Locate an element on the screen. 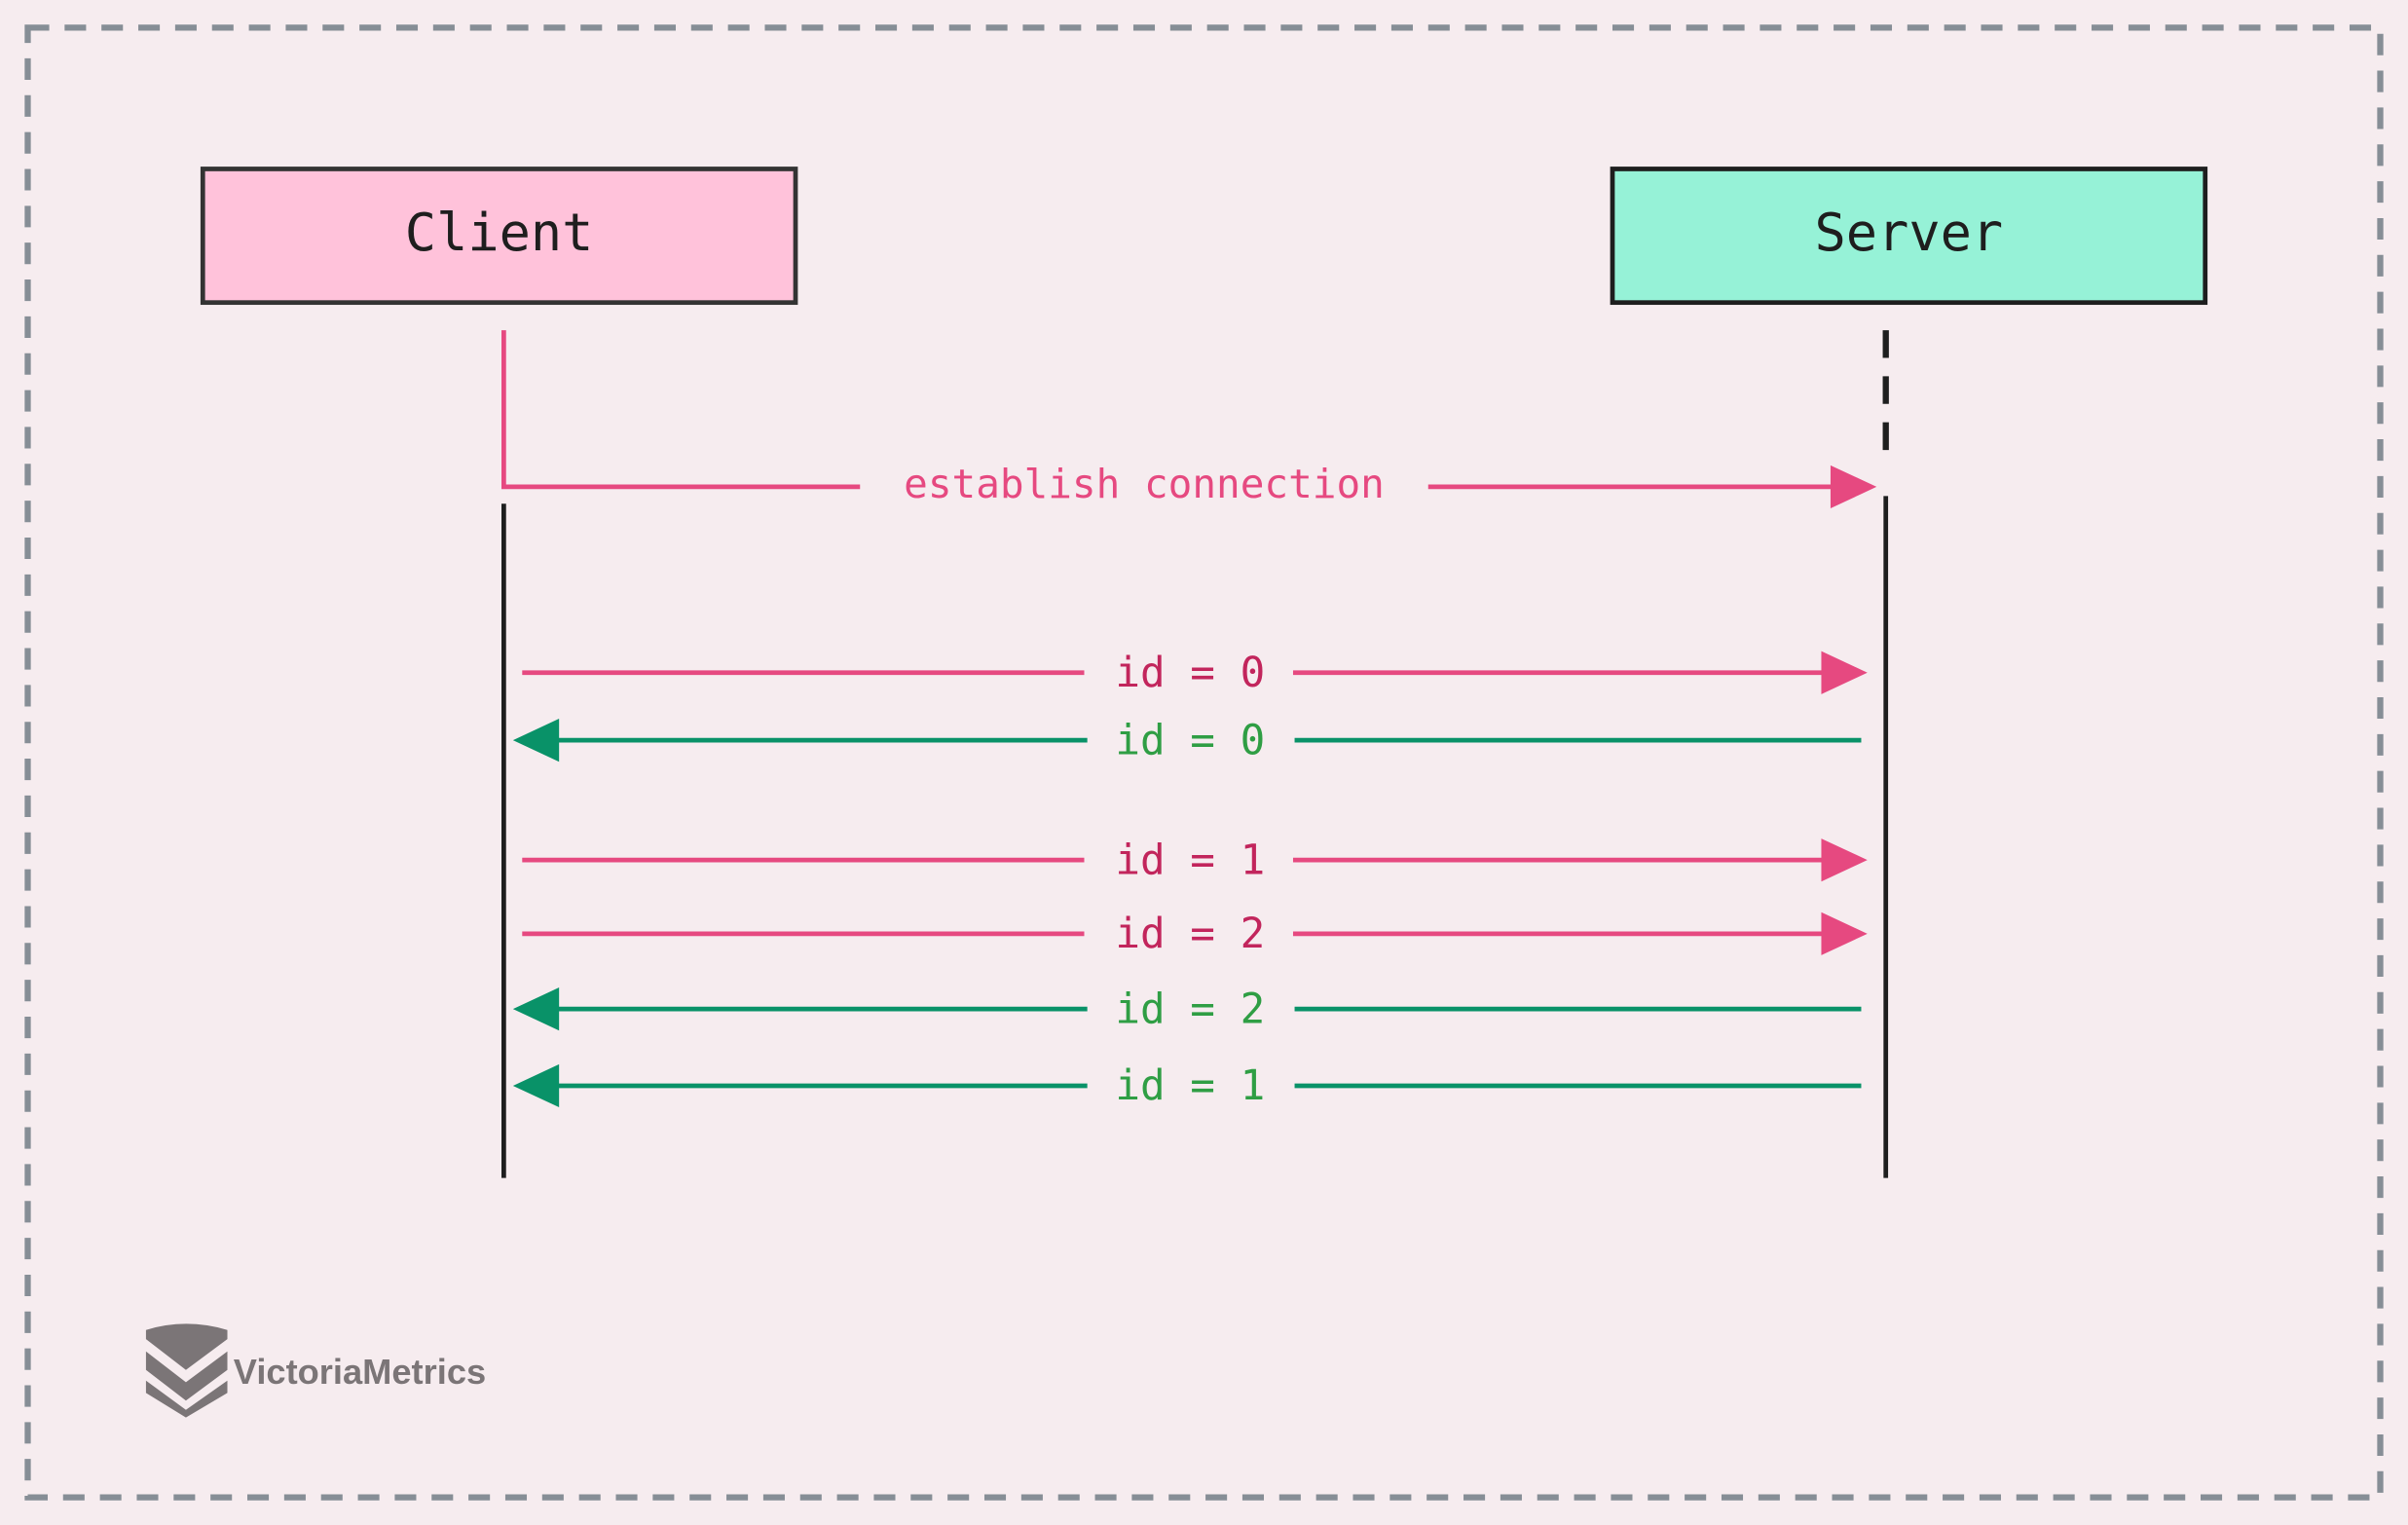  victoriametrics-logo: VictoriaMetrics is located at coordinates (316, 1370).